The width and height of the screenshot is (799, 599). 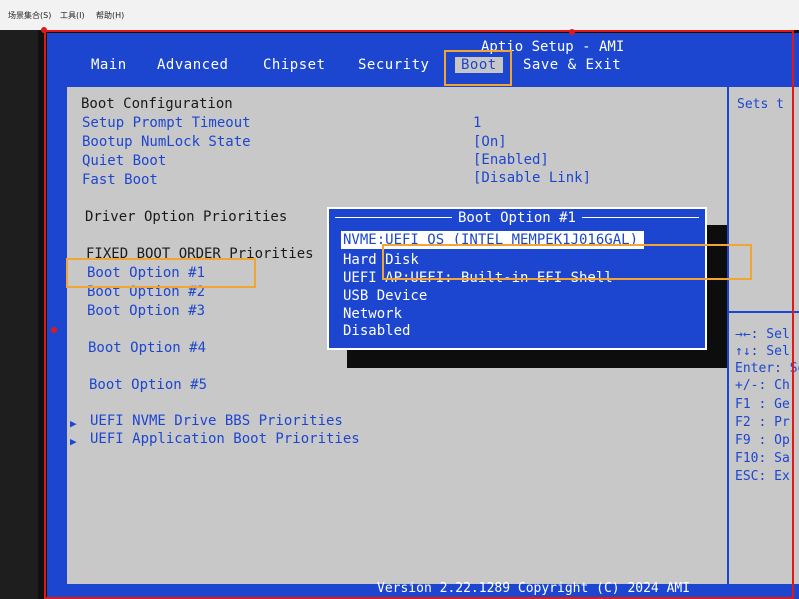 What do you see at coordinates (762, 385) in the screenshot?
I see `help-key-line: +/-: Ch` at bounding box center [762, 385].